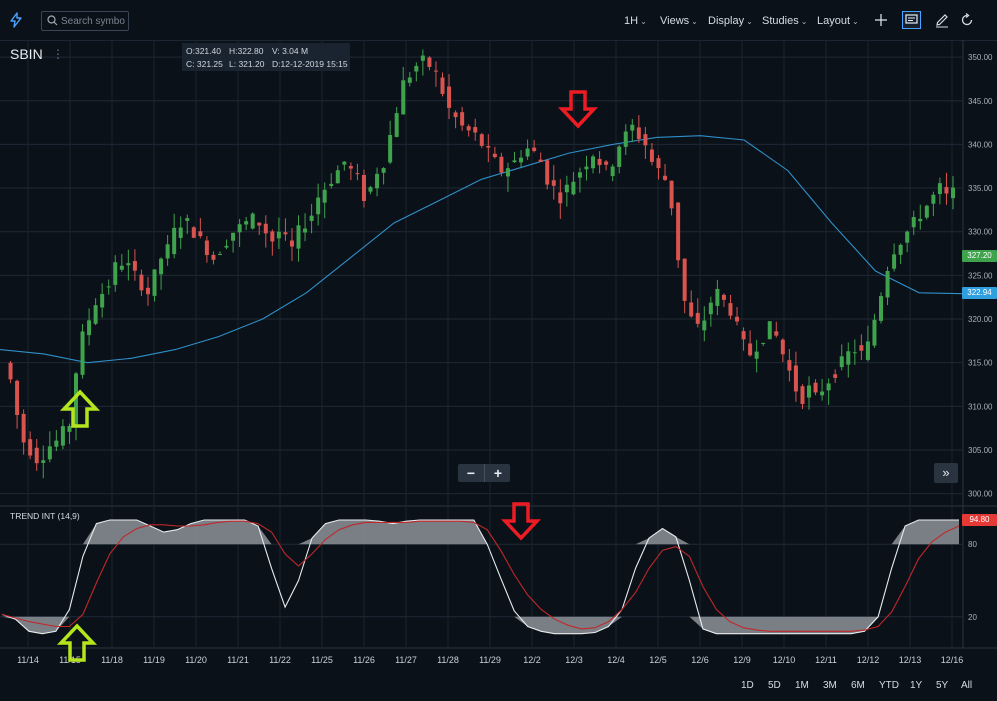 Image resolution: width=997 pixels, height=701 pixels. I want to click on timeframe-1y: 1Y, so click(916, 685).